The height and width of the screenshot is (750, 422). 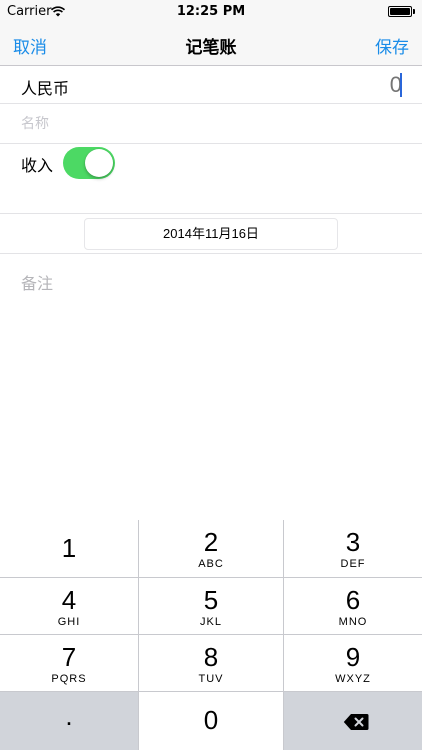 What do you see at coordinates (211, 48) in the screenshot?
I see `page-title: 记笔账` at bounding box center [211, 48].